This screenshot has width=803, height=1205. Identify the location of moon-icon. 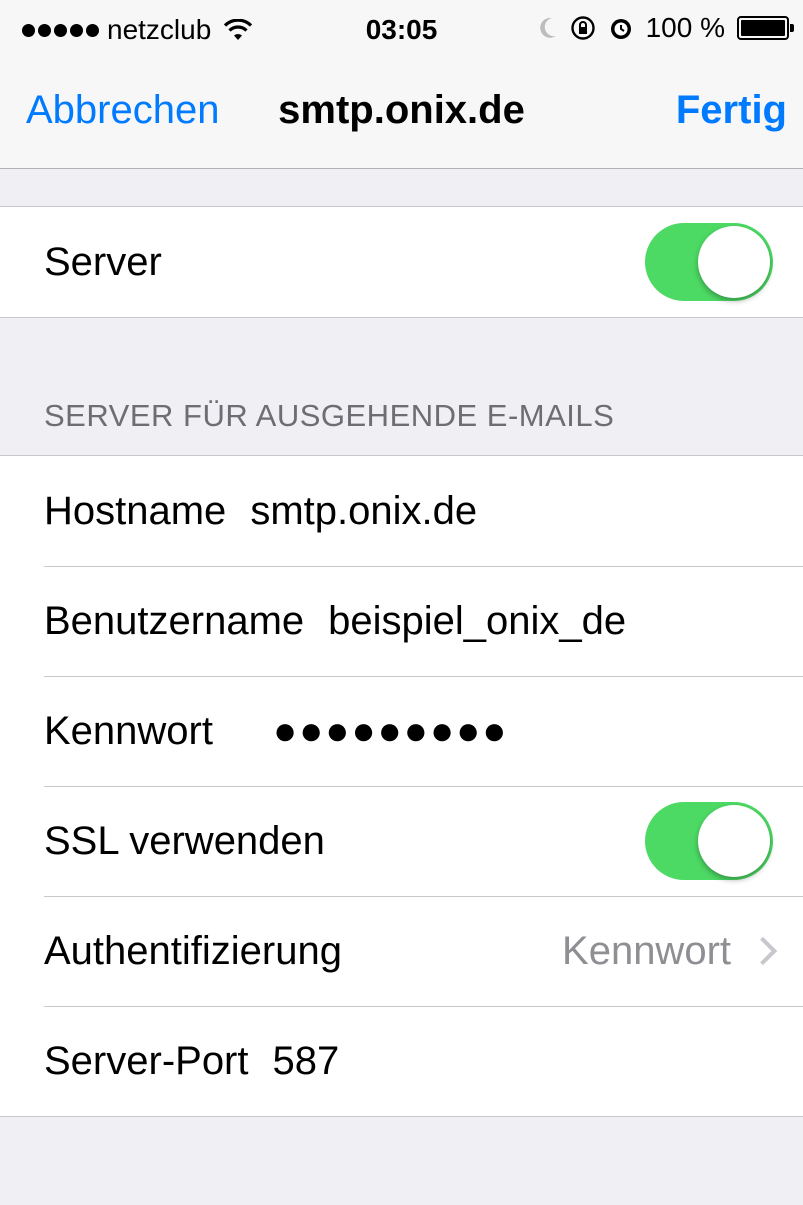
(547, 27).